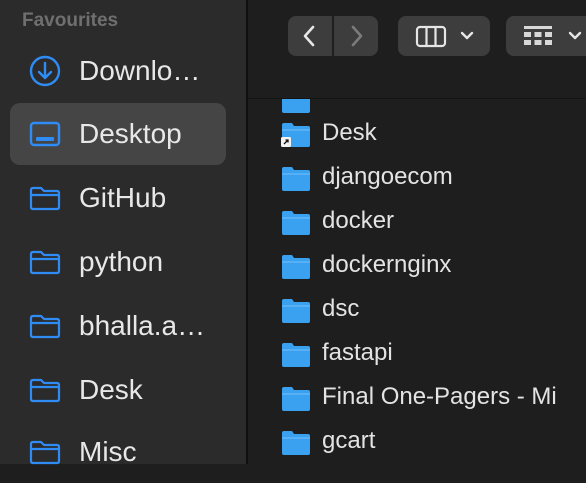 This screenshot has width=586, height=483. I want to click on file-name: dockernginx, so click(387, 264).